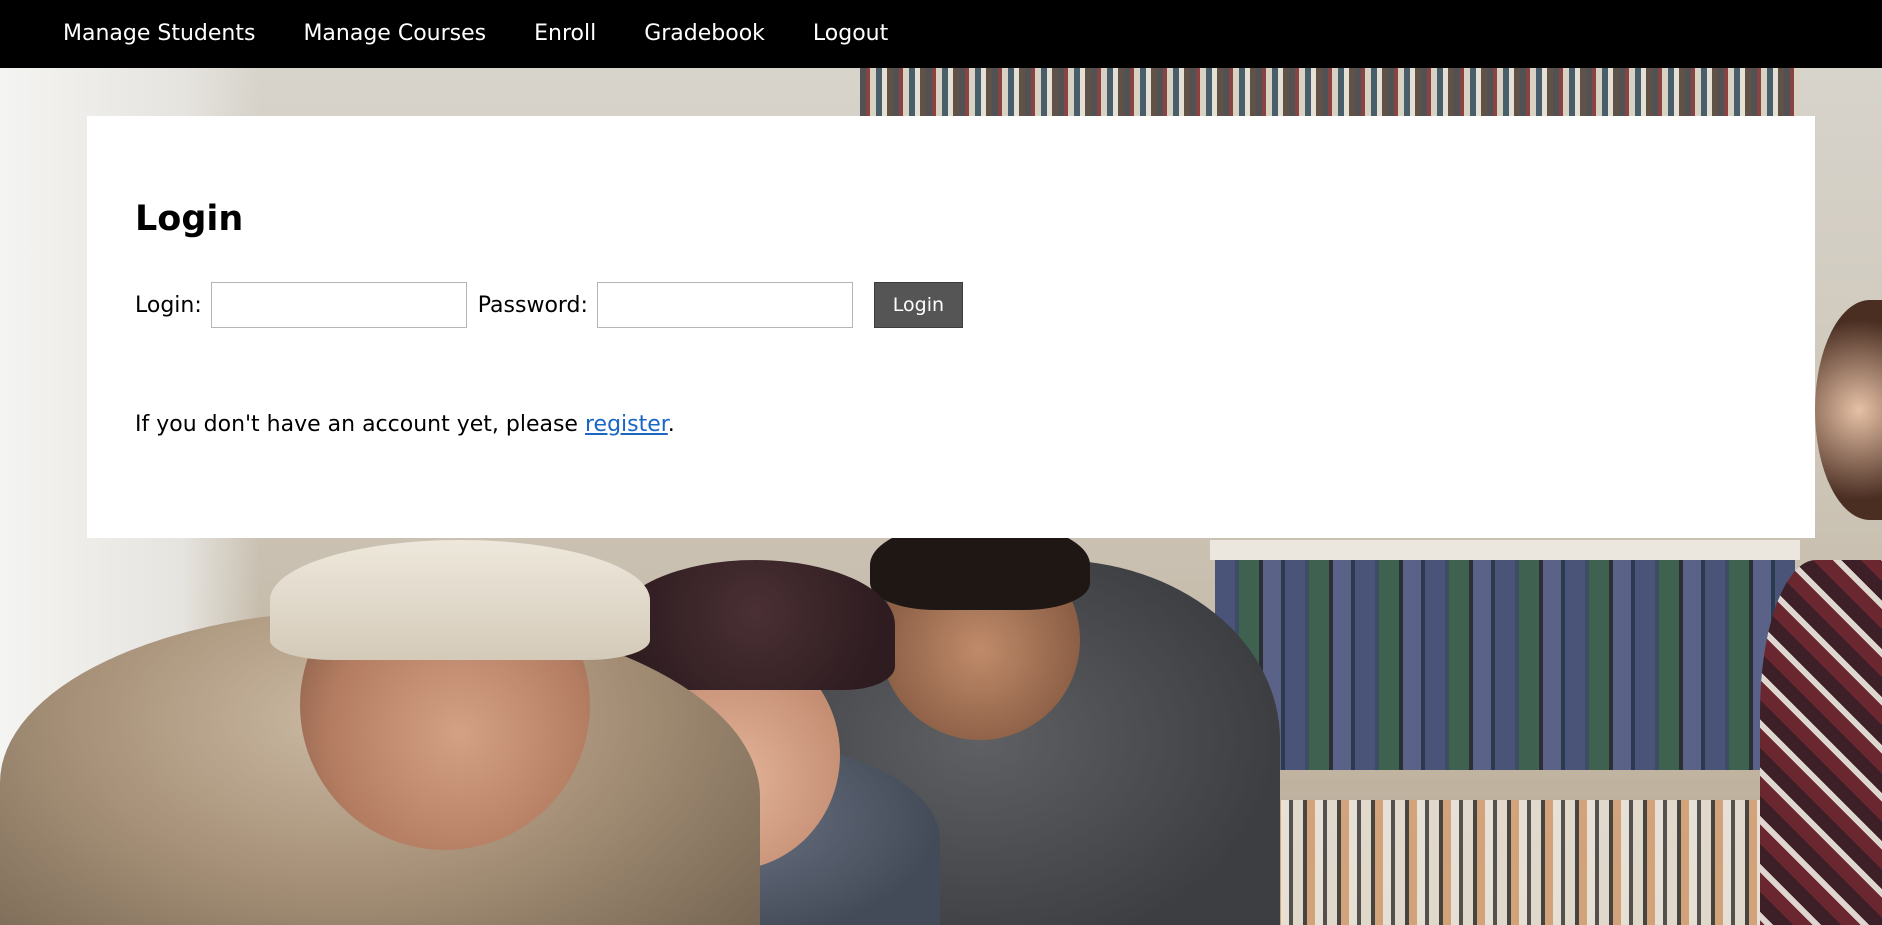  Describe the element at coordinates (1821, 742) in the screenshot. I see `student-4-body` at that location.